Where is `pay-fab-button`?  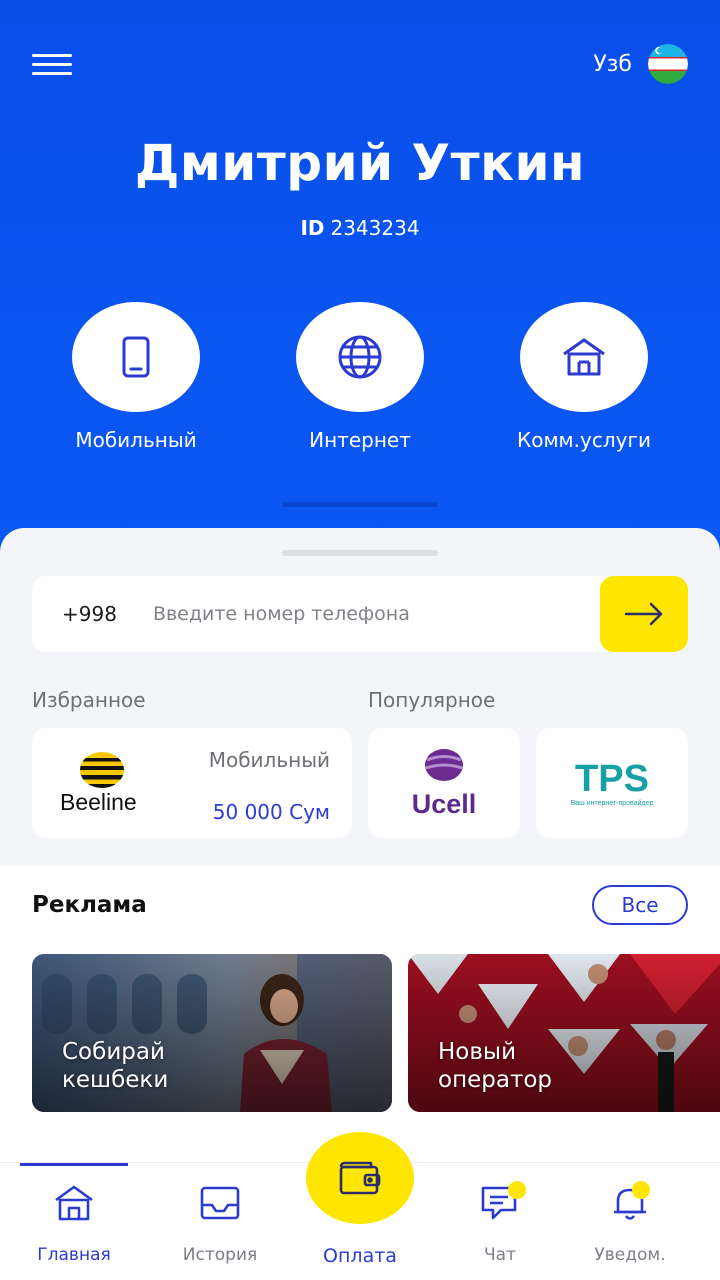
pay-fab-button is located at coordinates (360, 1178).